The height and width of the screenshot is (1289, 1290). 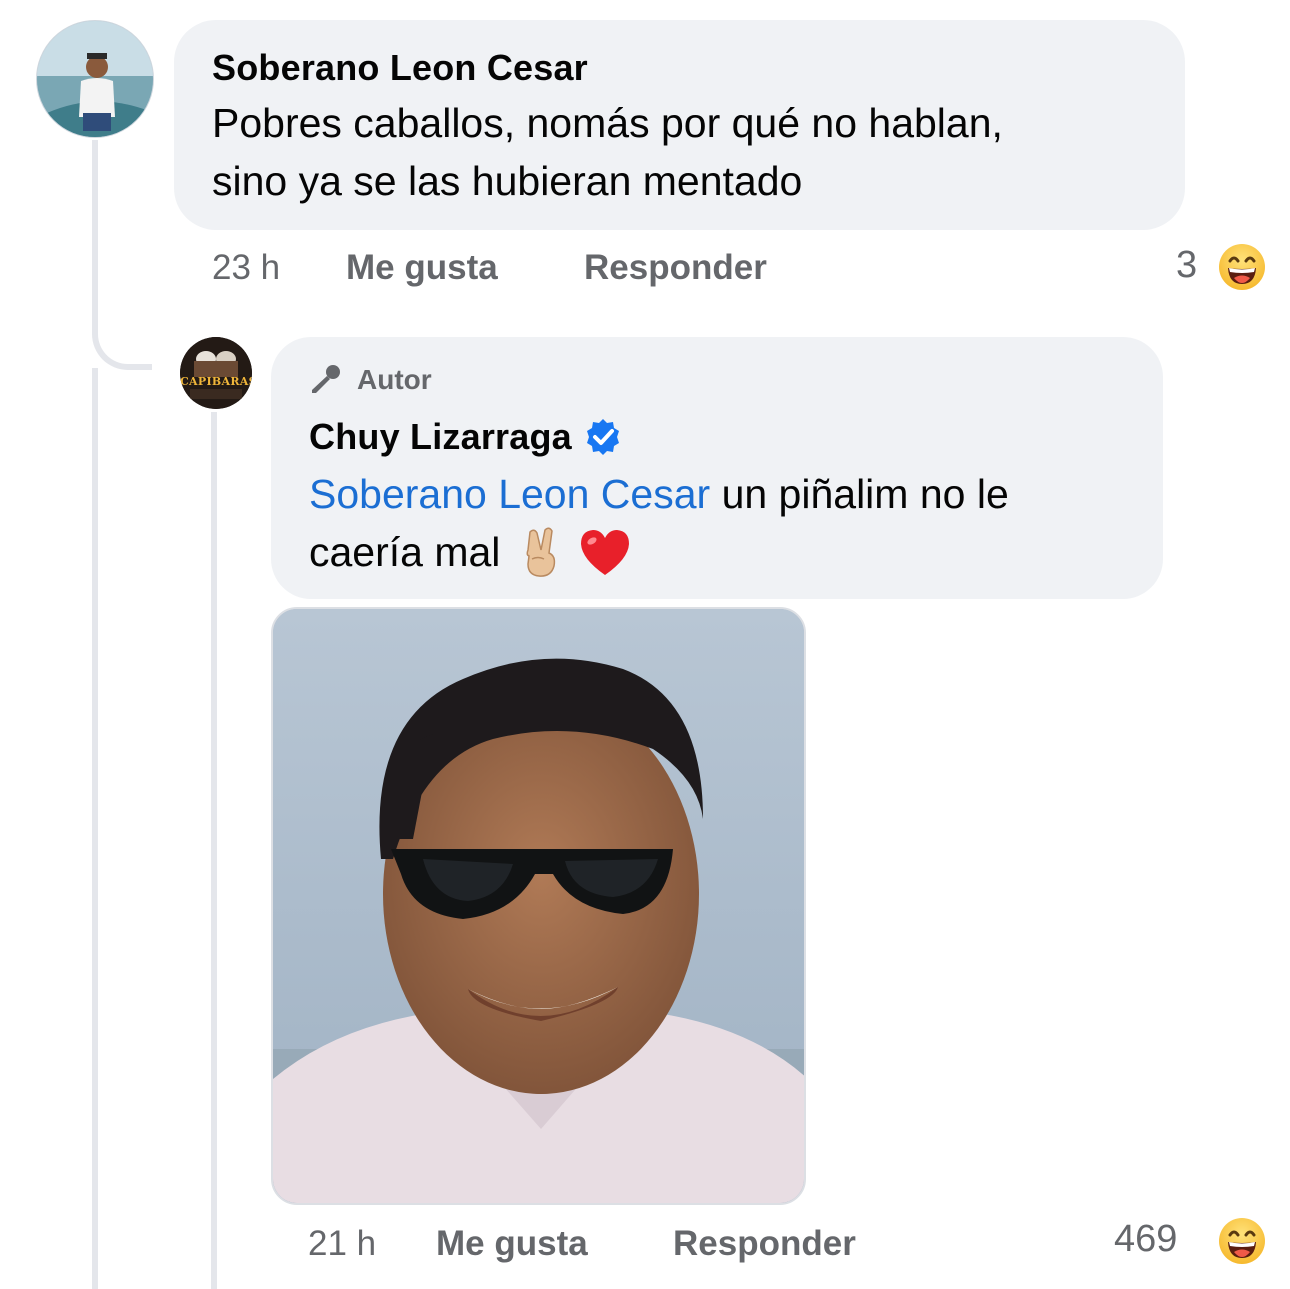 What do you see at coordinates (214, 850) in the screenshot?
I see `thread-line-reply` at bounding box center [214, 850].